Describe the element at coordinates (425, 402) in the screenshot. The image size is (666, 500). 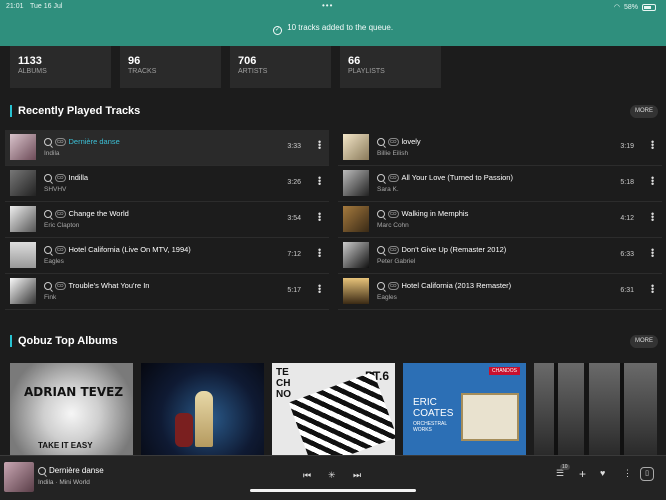
I see `album-cover-text: ERIC` at that location.